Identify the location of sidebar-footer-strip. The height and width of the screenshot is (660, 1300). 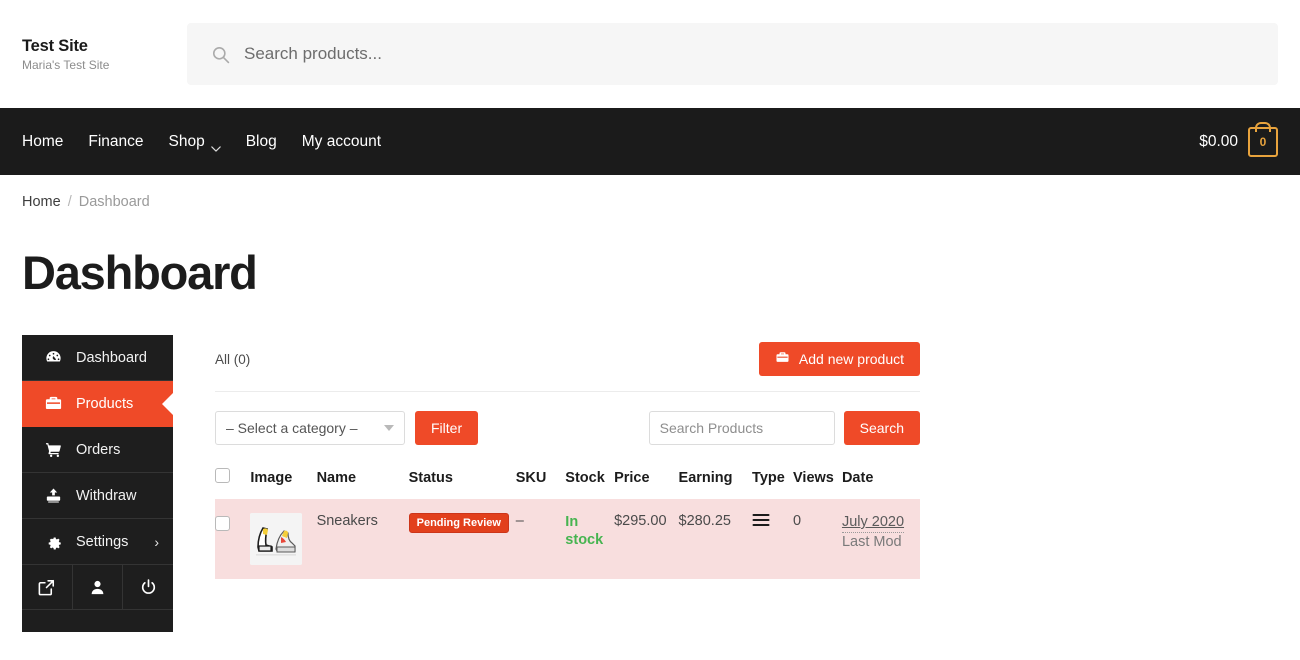
(97, 621).